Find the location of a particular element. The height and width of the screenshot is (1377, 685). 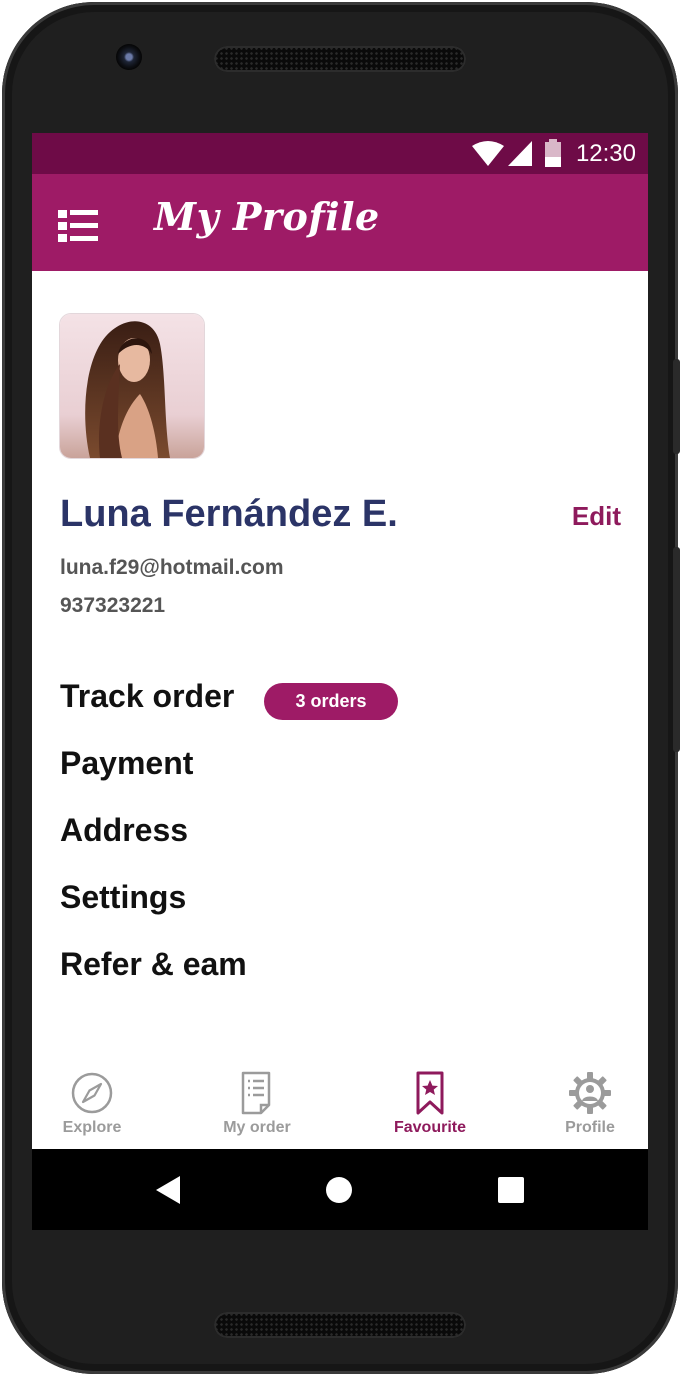

menu-icon is located at coordinates (78, 226).